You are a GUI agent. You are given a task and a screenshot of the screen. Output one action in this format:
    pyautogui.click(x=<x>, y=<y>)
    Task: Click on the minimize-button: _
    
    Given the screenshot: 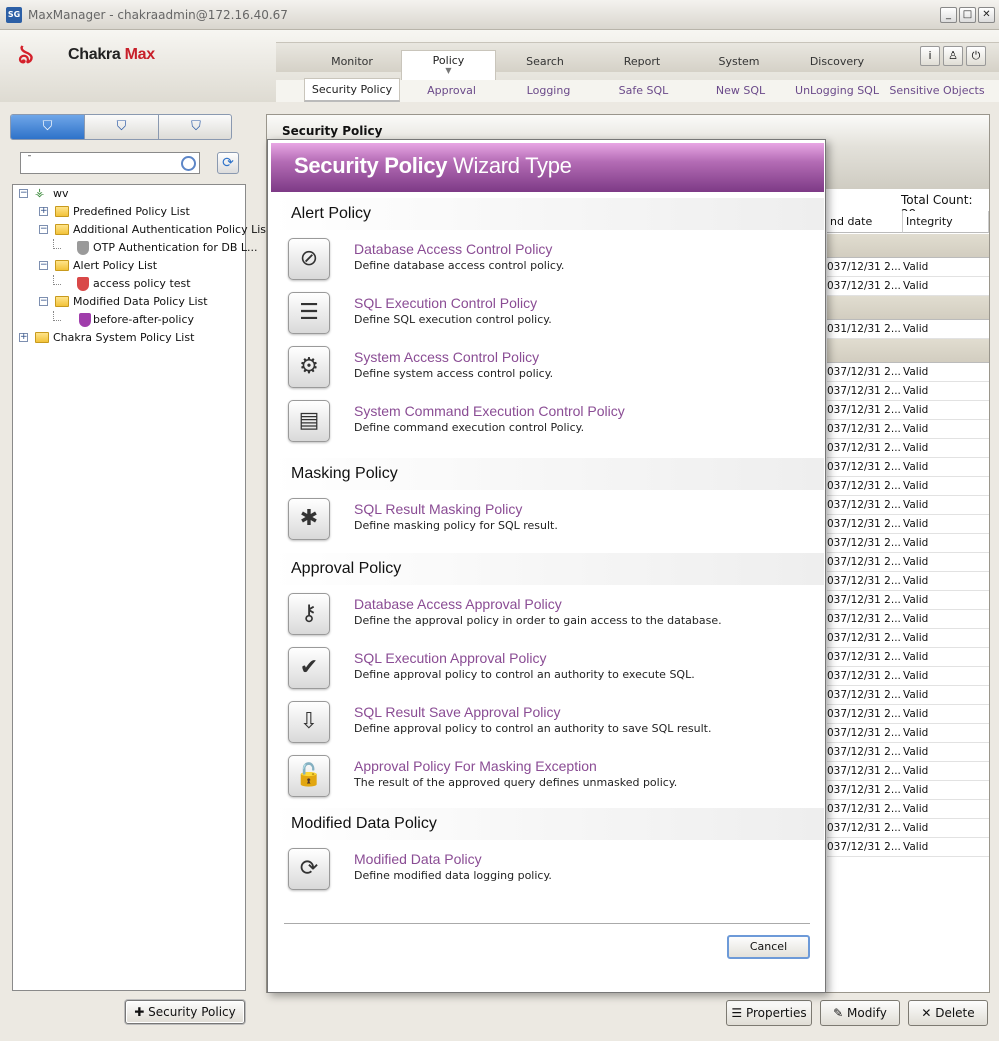 What is the action you would take?
    pyautogui.click(x=948, y=15)
    